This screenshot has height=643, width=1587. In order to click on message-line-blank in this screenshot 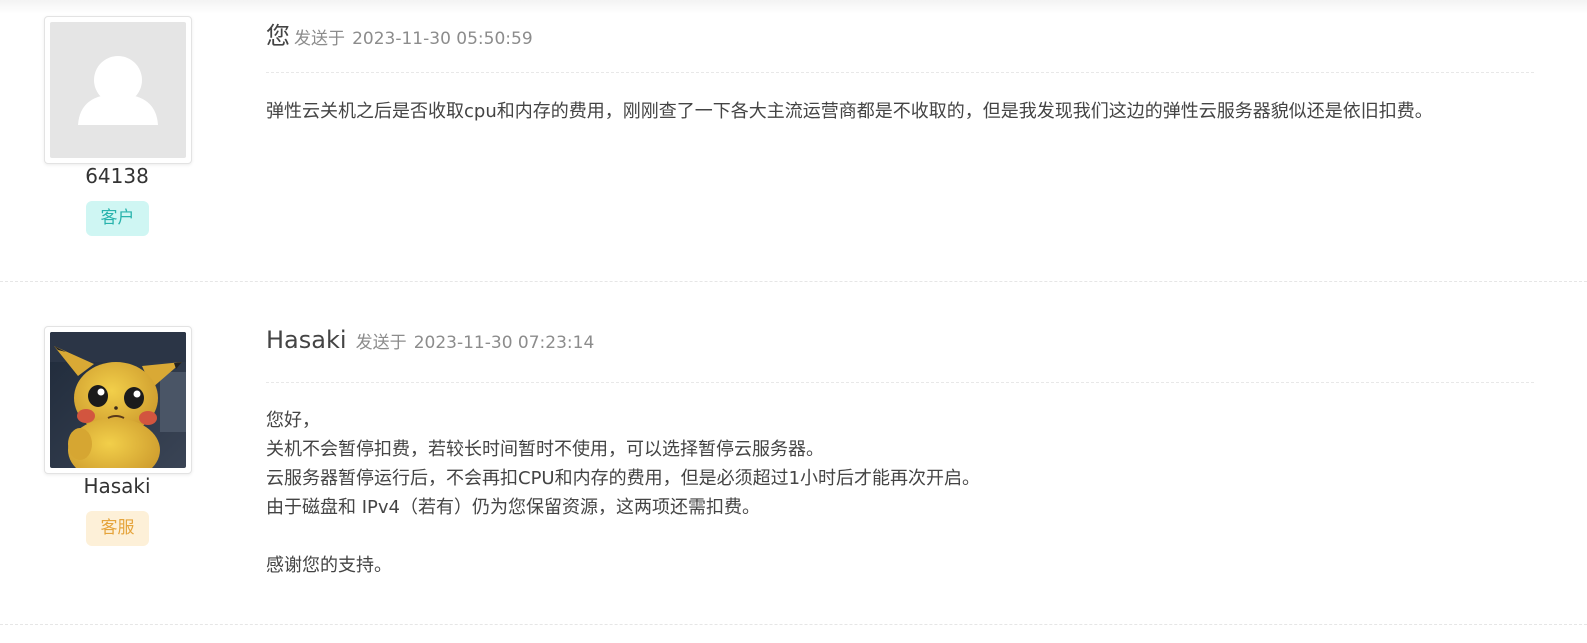, I will do `click(911, 536)`.